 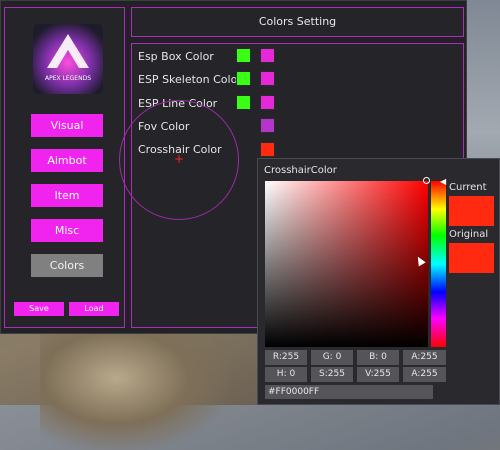 What do you see at coordinates (438, 264) in the screenshot?
I see `hue-slider` at bounding box center [438, 264].